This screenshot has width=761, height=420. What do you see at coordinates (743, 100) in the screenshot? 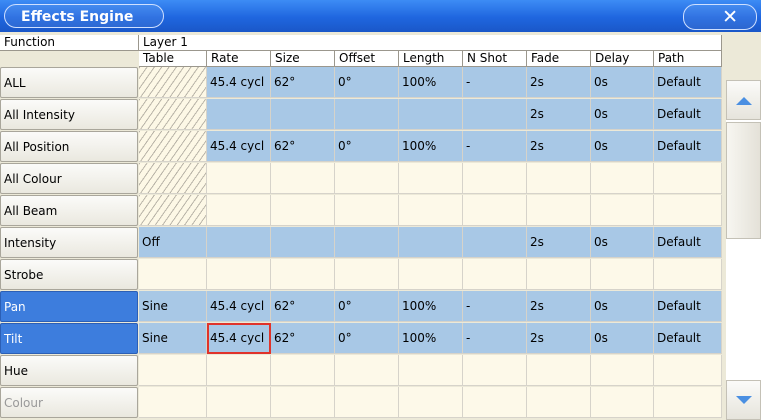
I see `scroll-up-button` at bounding box center [743, 100].